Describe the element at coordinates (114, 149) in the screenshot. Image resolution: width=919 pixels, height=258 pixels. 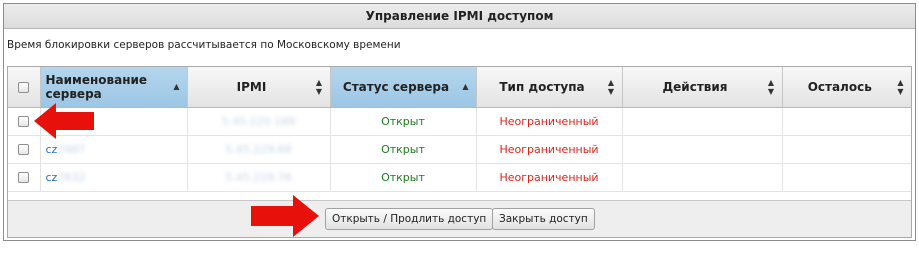
I see `server-name-cell: cz7487` at that location.